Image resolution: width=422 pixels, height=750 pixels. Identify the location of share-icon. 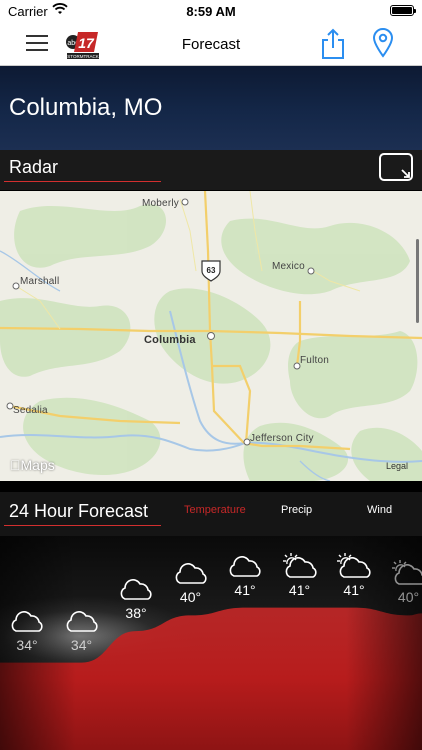
(333, 44).